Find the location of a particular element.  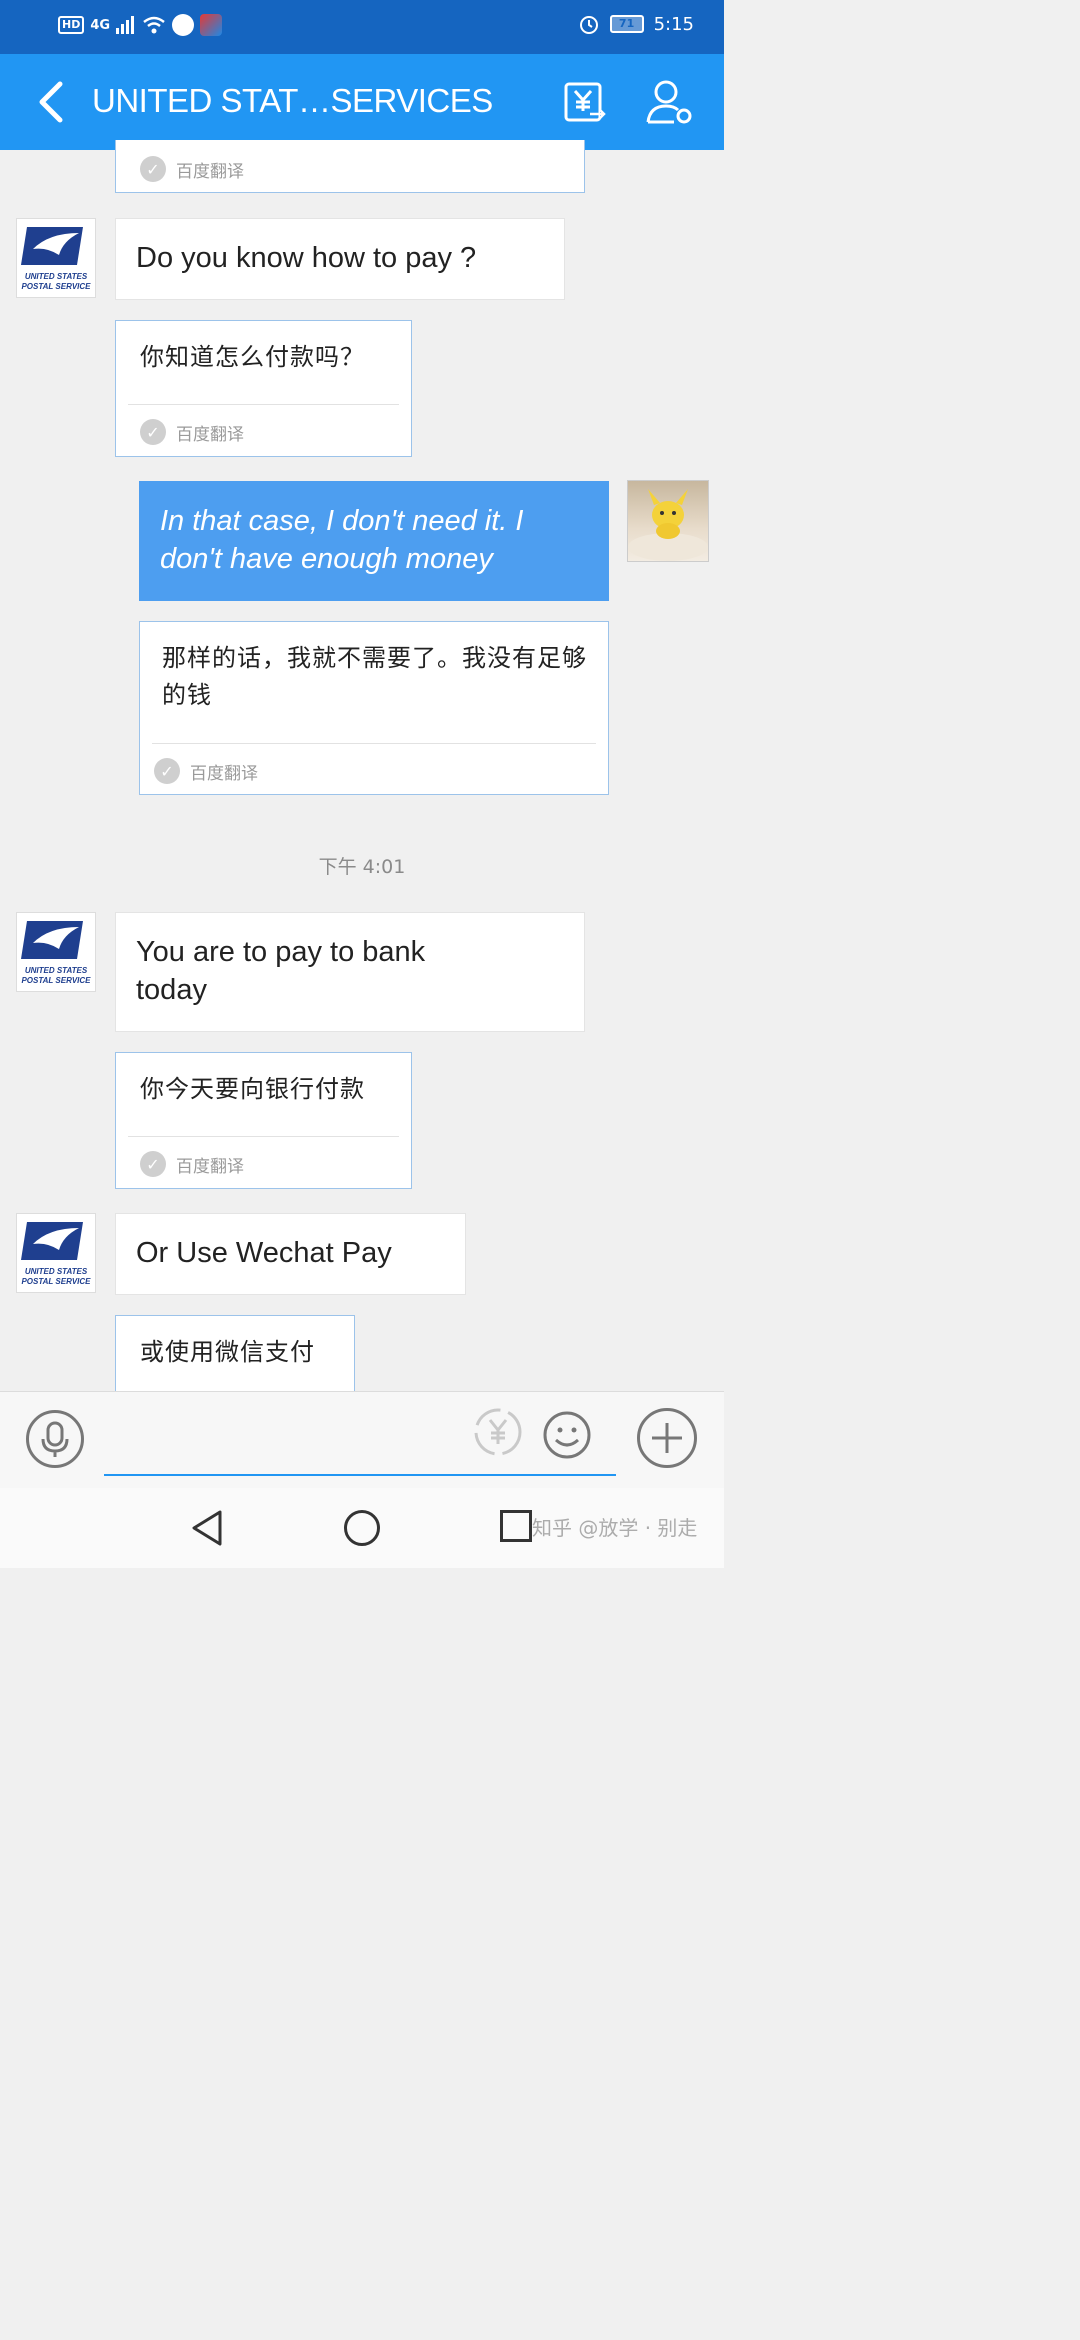

translation-card: 或使用微信支付 is located at coordinates (235, 1354).